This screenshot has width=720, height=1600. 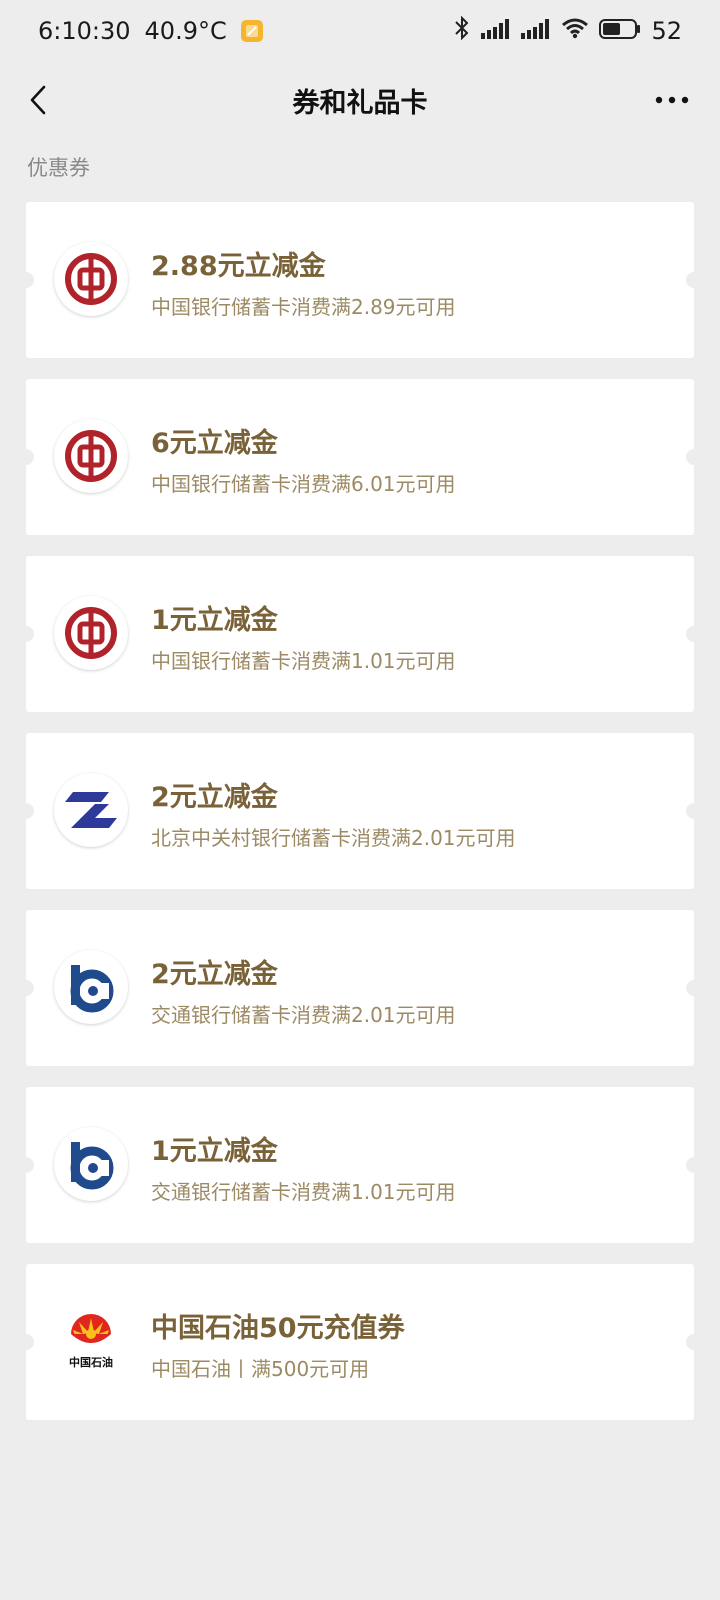 What do you see at coordinates (214, 443) in the screenshot?
I see `coupon-title: 6元立减金` at bounding box center [214, 443].